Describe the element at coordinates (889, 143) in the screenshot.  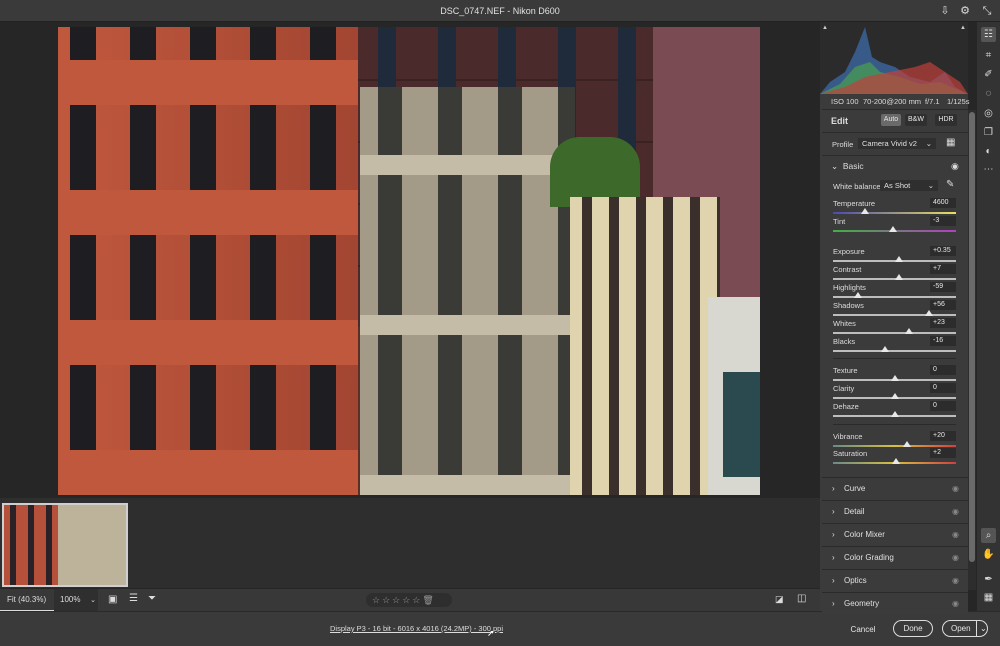
I see `profile-value: Camera Vivid v2` at that location.